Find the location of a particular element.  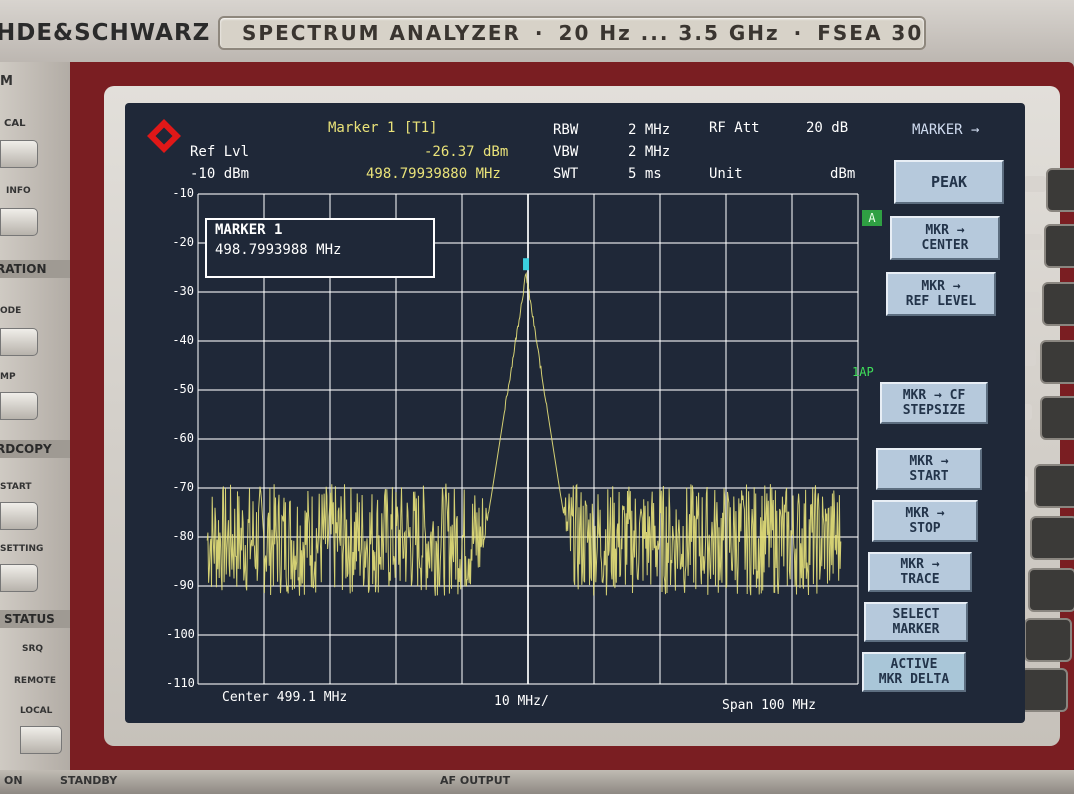

y-tick-label: -40 is located at coordinates (183, 340).